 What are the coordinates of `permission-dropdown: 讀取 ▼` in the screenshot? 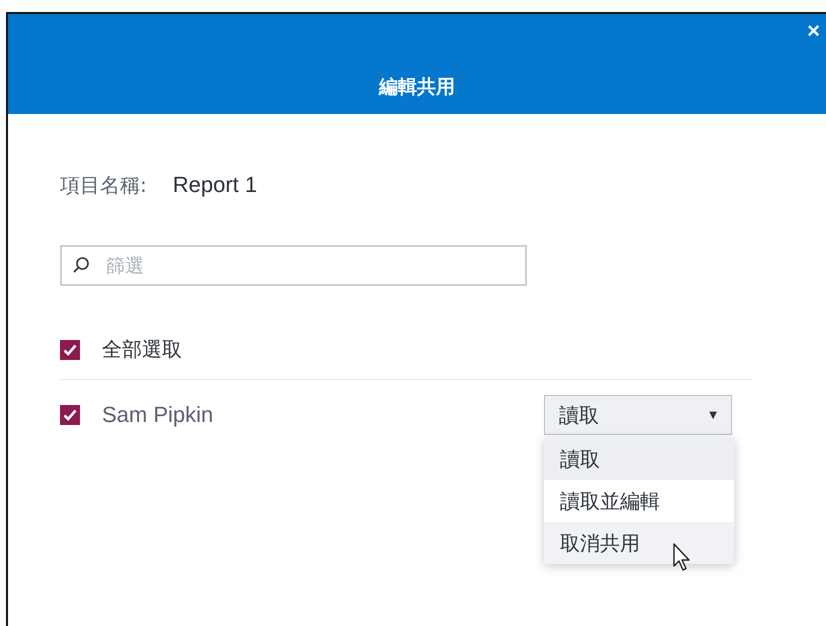 It's located at (638, 415).